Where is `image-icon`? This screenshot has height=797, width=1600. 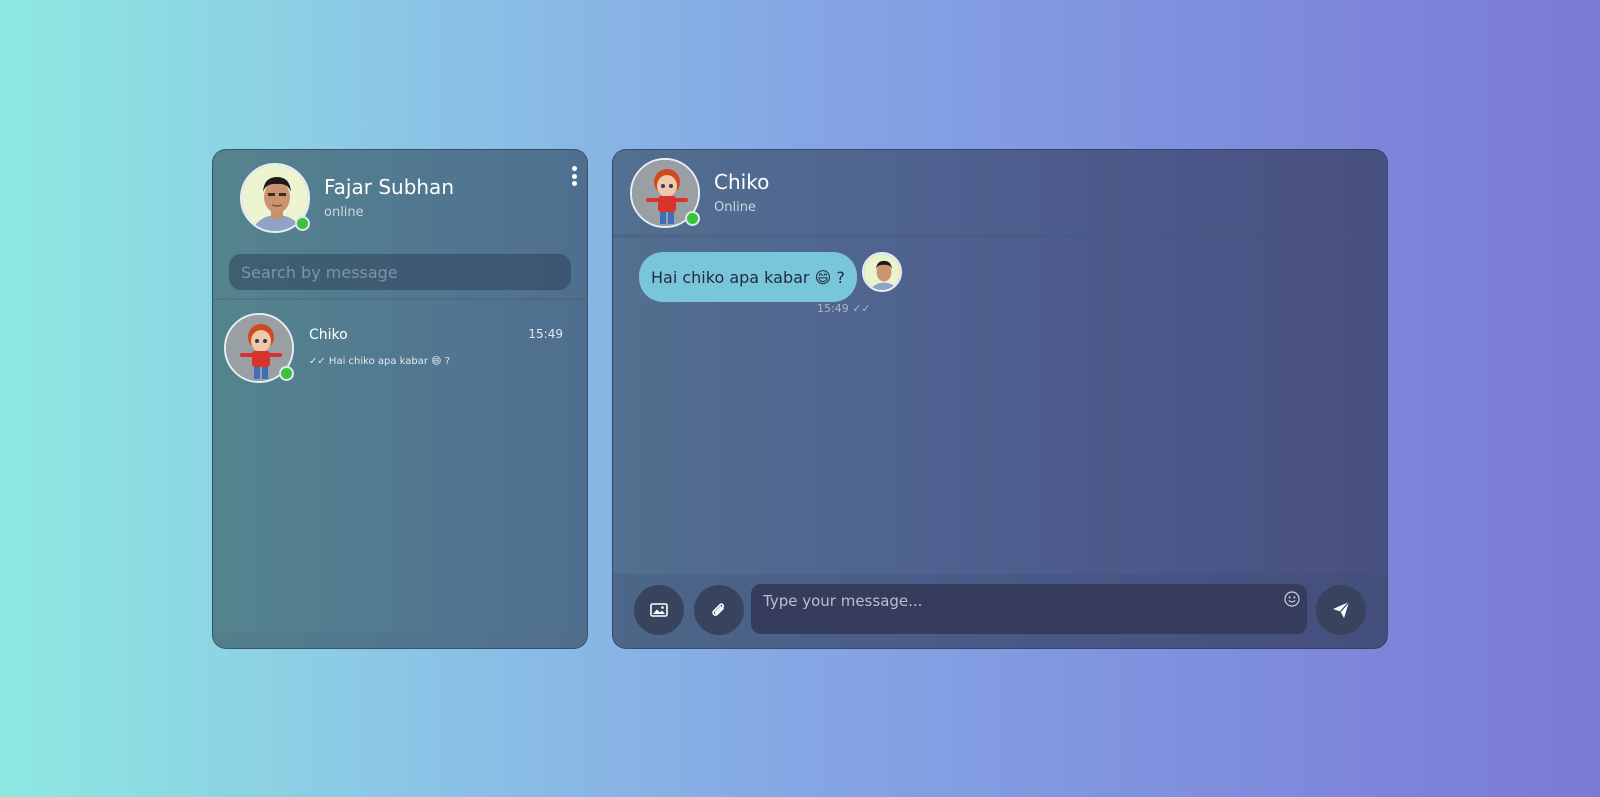
image-icon is located at coordinates (659, 610).